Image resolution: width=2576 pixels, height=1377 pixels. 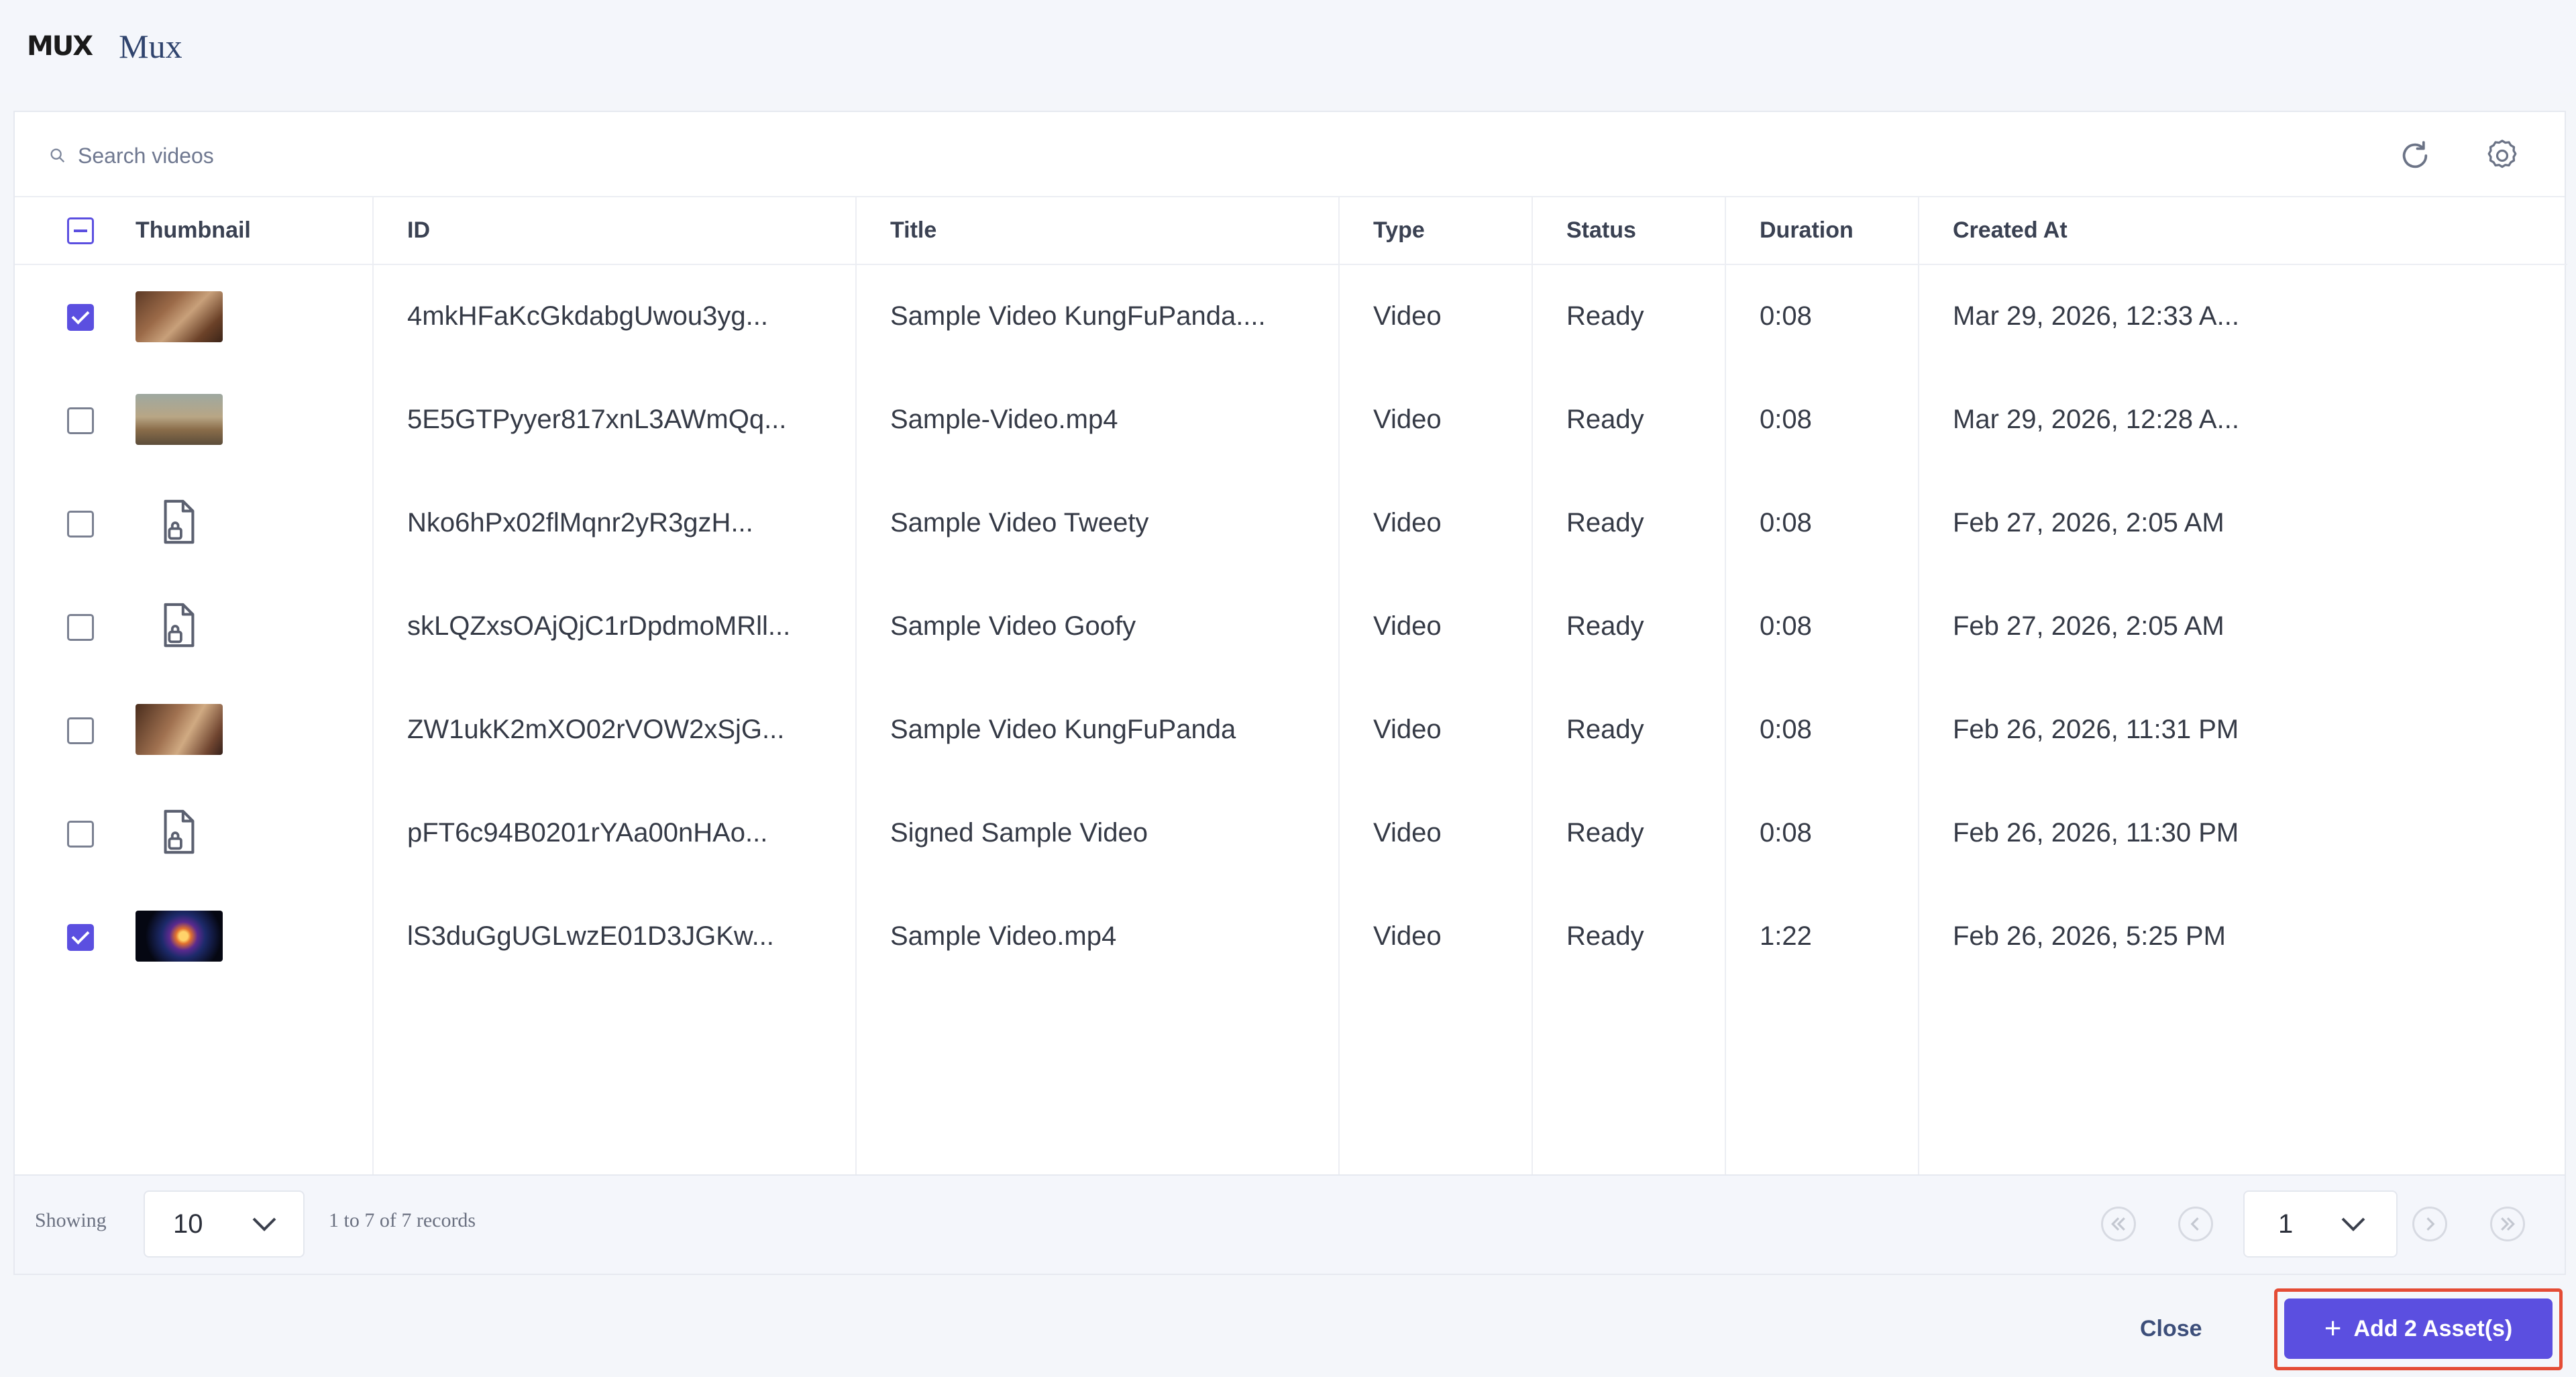 I want to click on mux-logo: MUX, so click(x=60, y=46).